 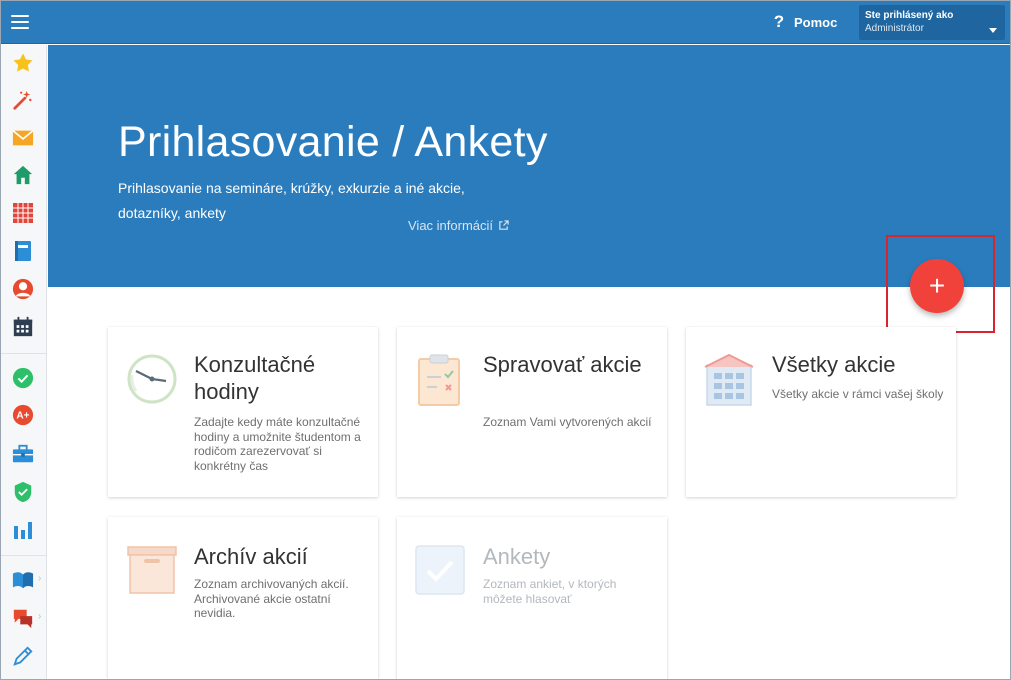 I want to click on mail-icon, so click(x=23, y=138).